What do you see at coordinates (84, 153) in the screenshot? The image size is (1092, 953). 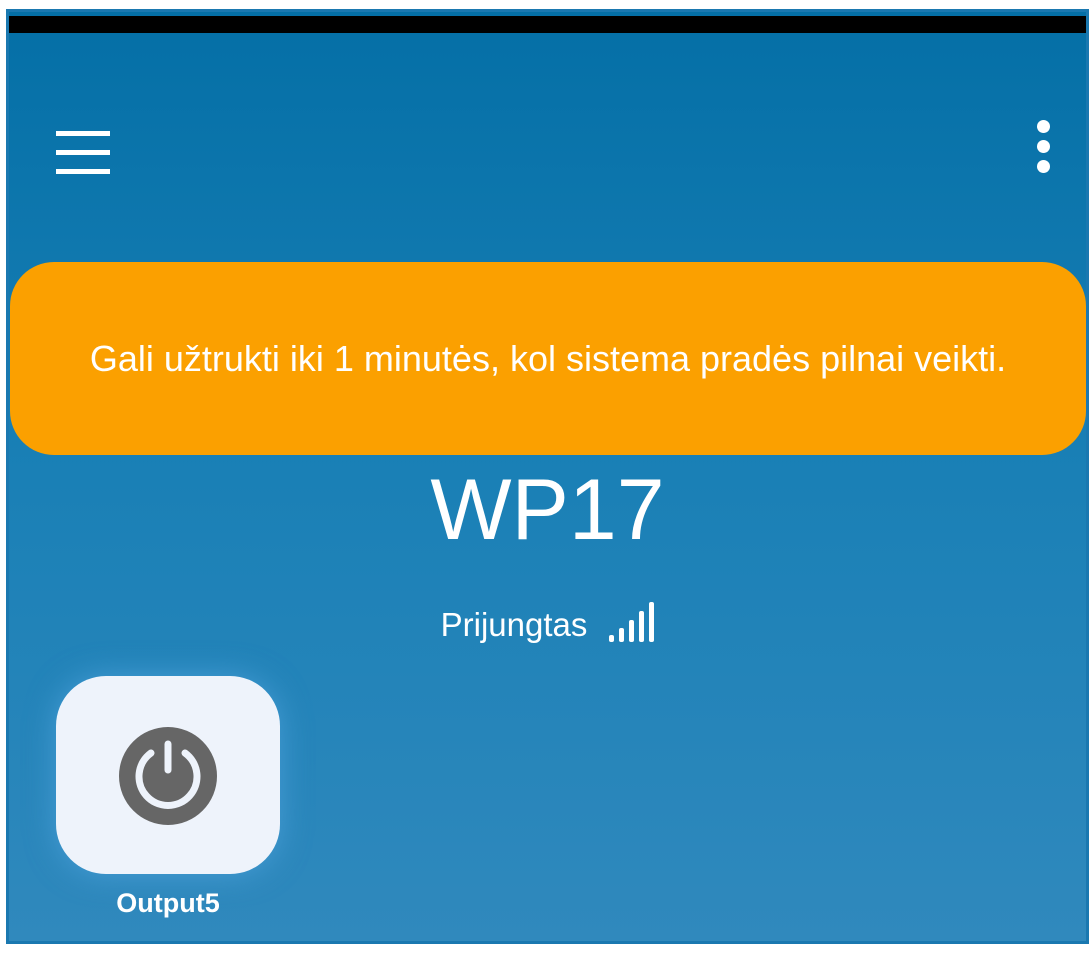 I see `hamburger-menu-icon` at bounding box center [84, 153].